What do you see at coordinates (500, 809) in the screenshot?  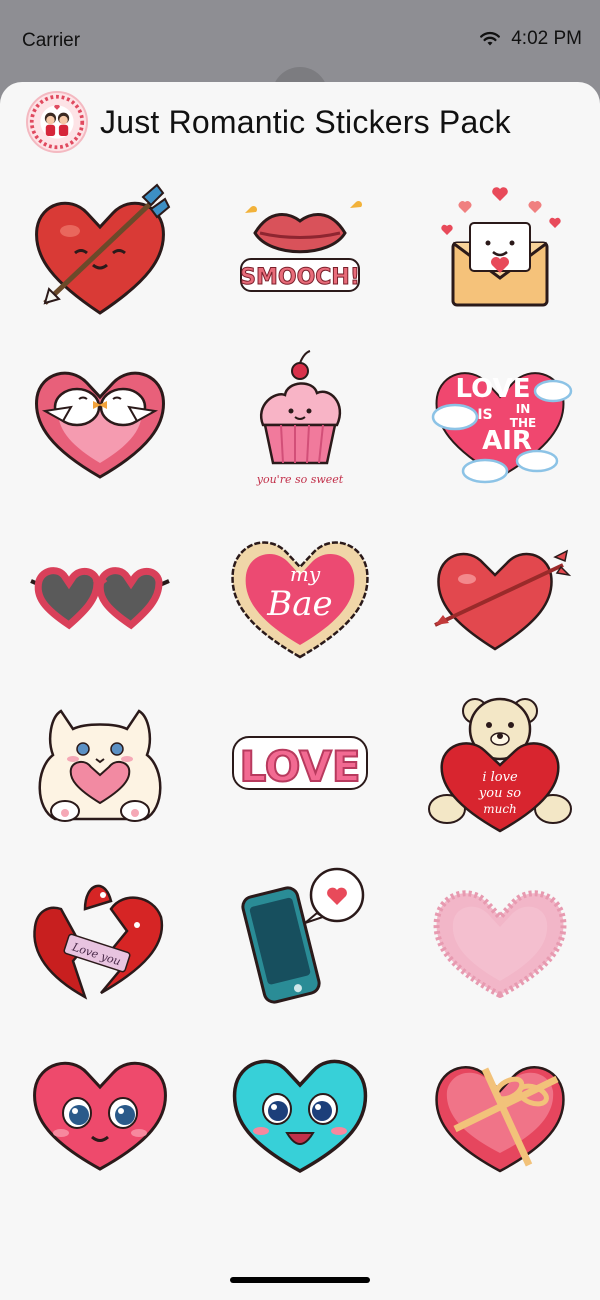 I see `teddy-line-3: much` at bounding box center [500, 809].